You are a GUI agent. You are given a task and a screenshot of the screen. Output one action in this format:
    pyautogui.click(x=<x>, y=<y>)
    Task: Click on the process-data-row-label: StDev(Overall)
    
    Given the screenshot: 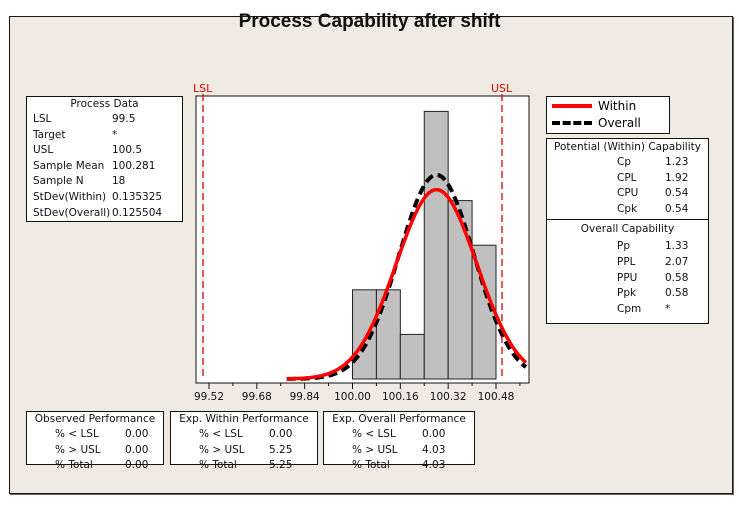 What is the action you would take?
    pyautogui.click(x=72, y=212)
    